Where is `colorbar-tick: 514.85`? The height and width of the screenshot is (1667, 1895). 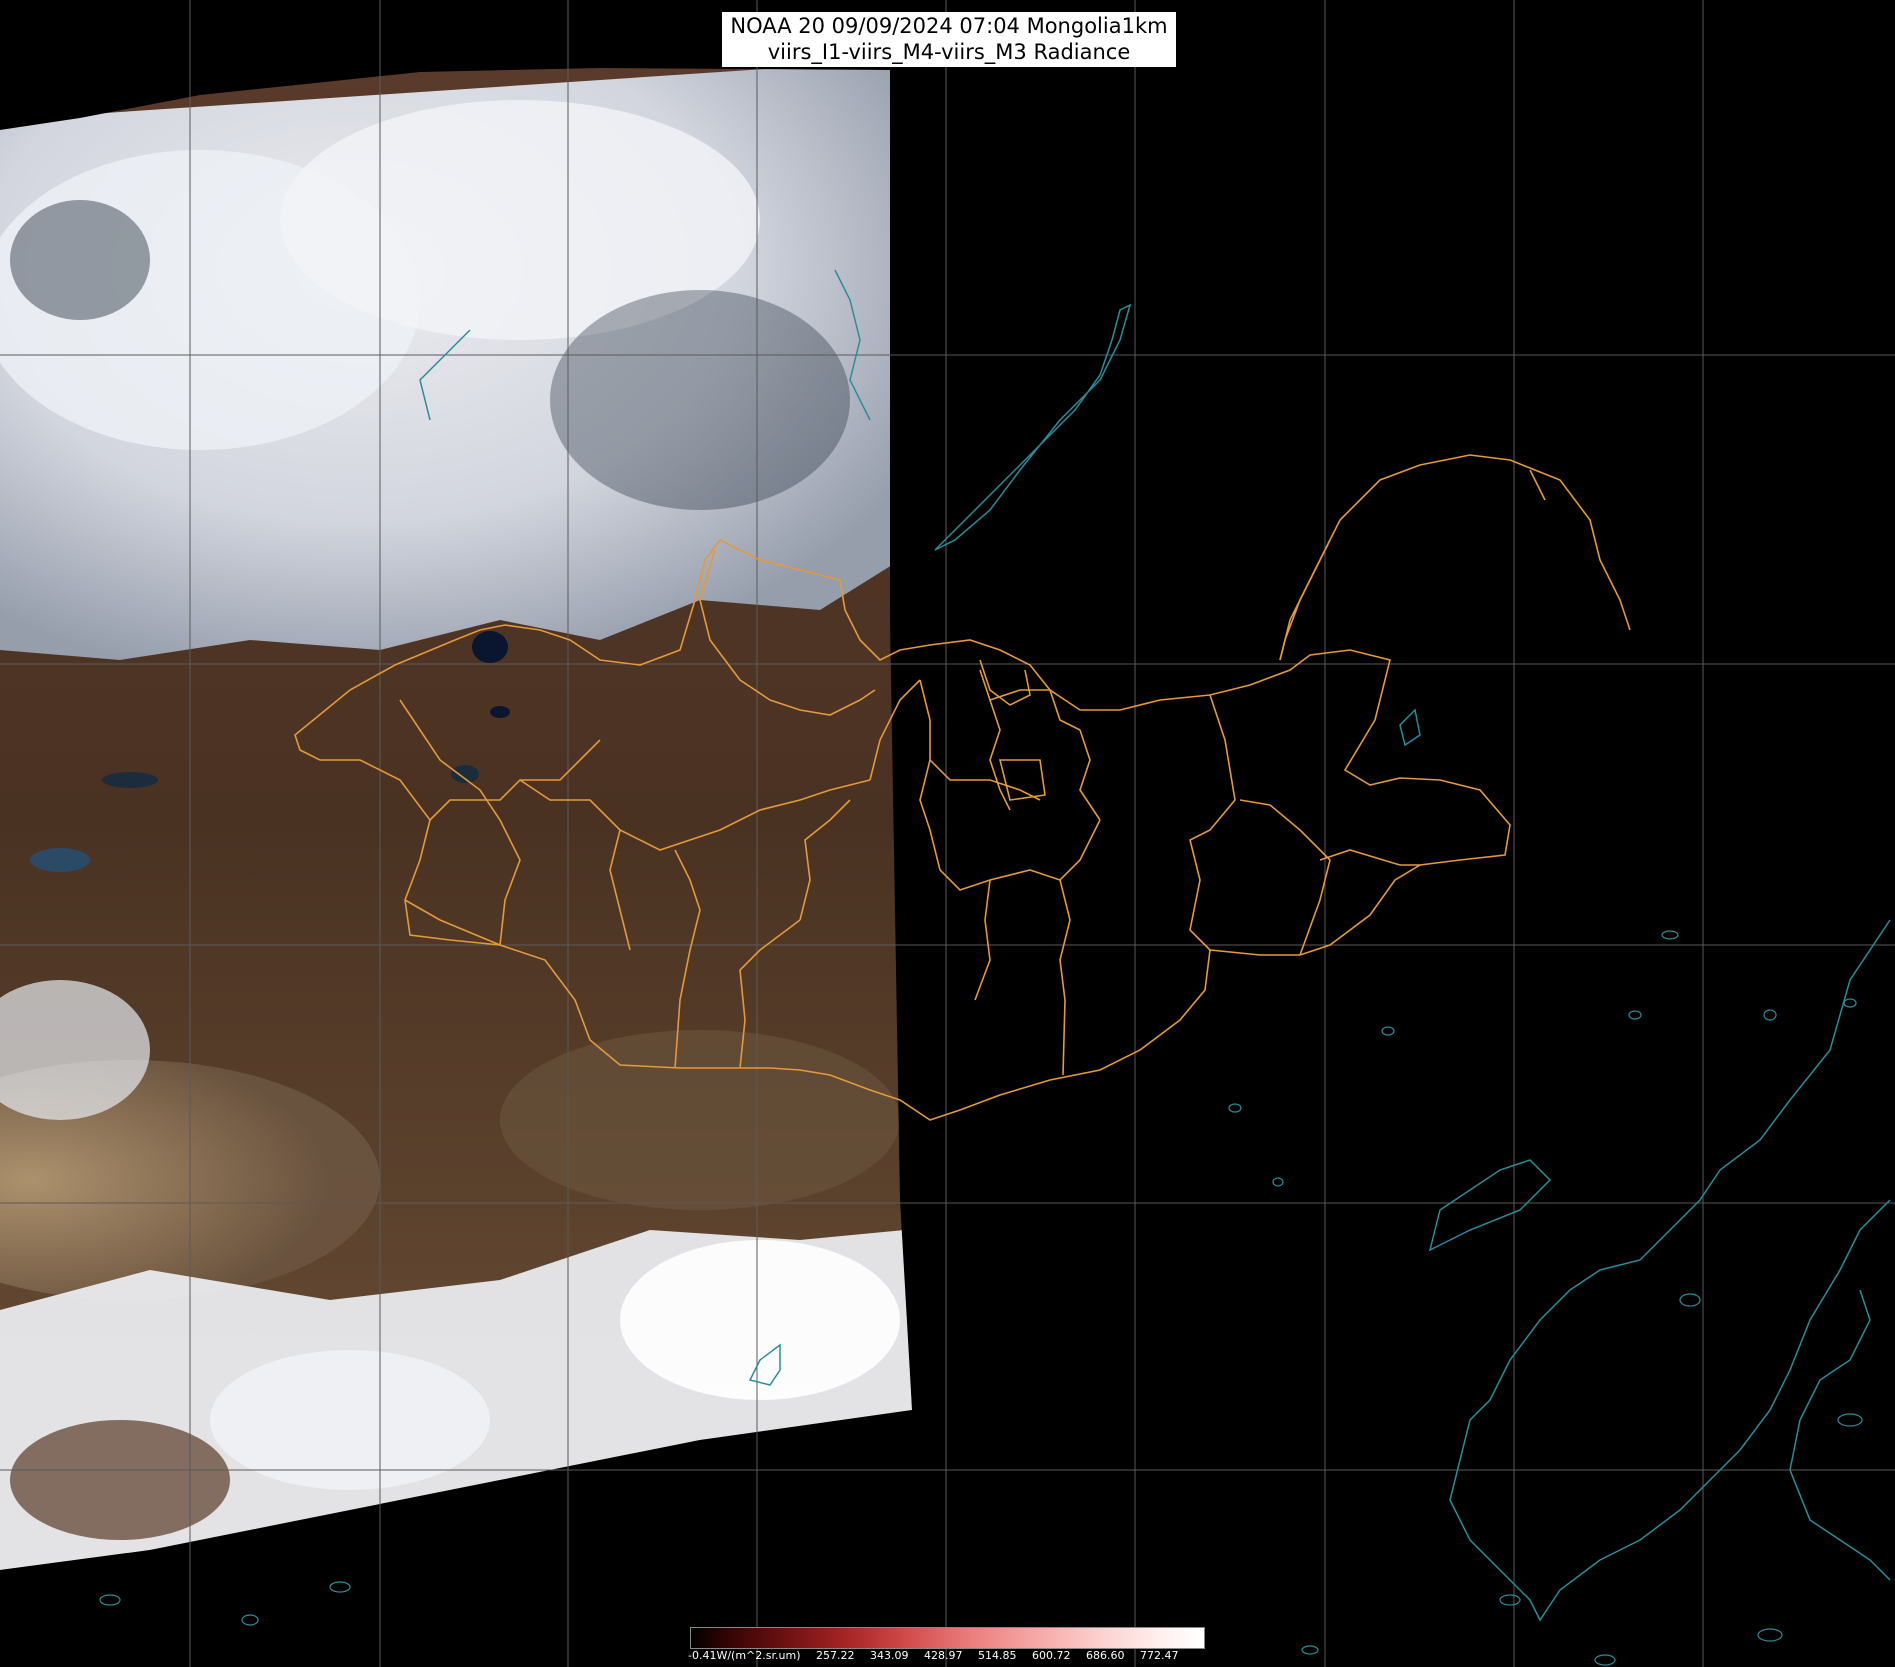
colorbar-tick: 514.85 is located at coordinates (997, 1655).